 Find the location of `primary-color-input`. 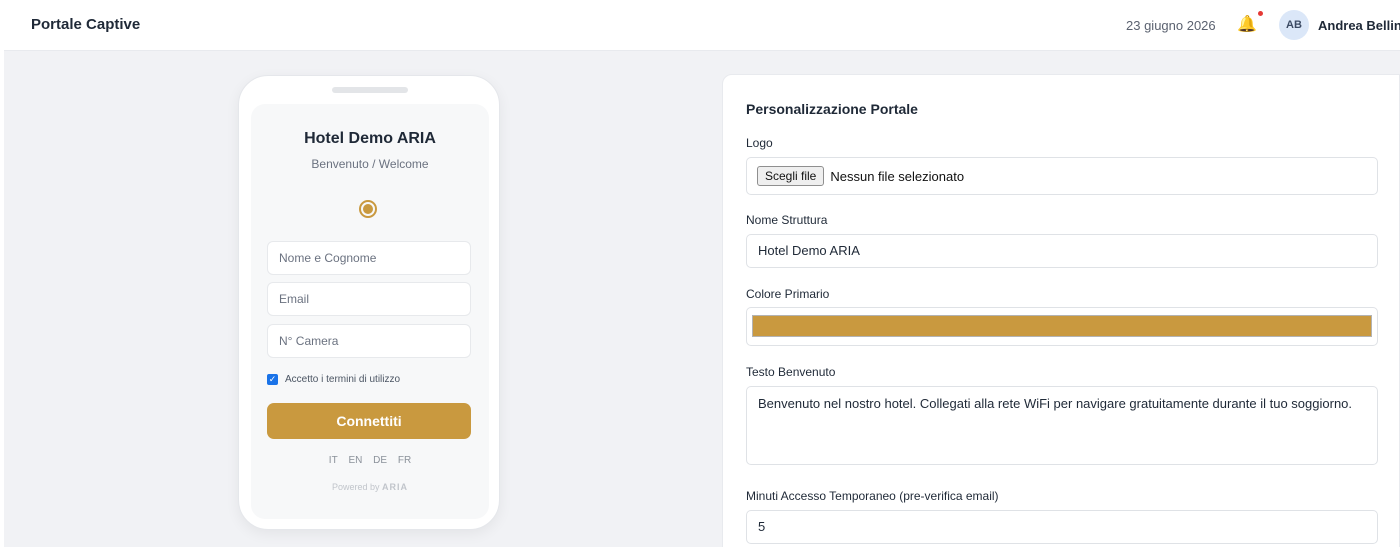

primary-color-input is located at coordinates (1062, 326).